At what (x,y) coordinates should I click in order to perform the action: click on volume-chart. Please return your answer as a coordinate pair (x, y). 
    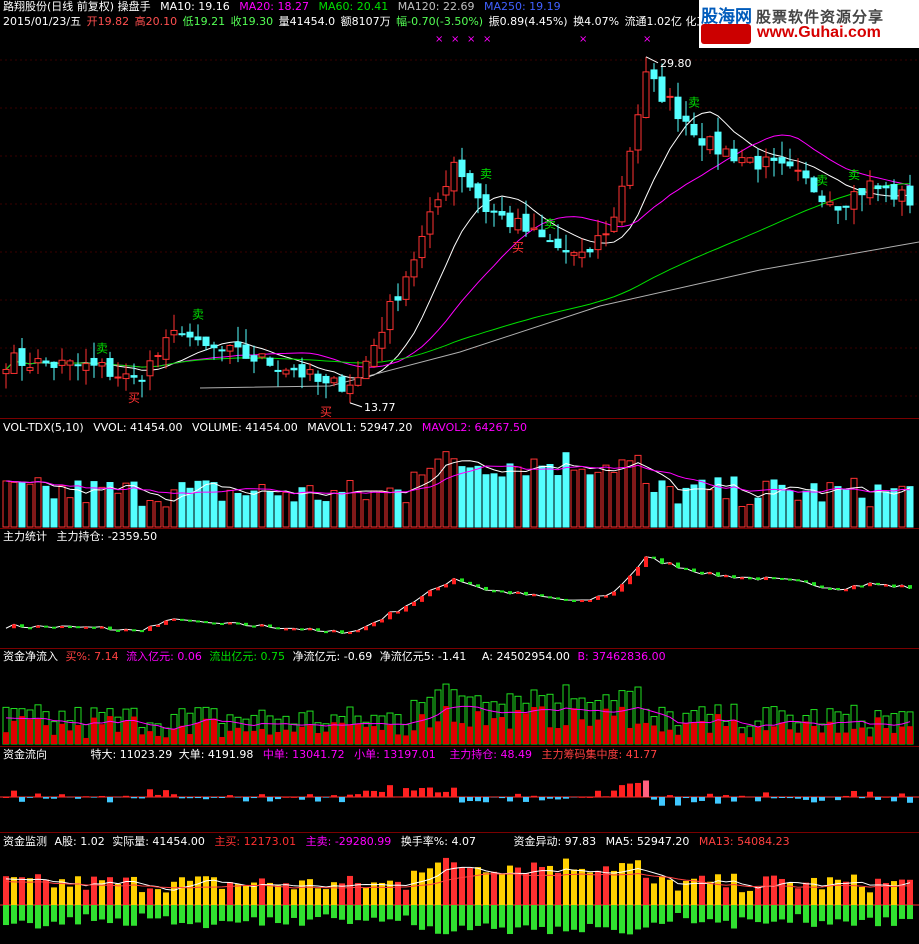
    Looking at the image, I should click on (459, 473).